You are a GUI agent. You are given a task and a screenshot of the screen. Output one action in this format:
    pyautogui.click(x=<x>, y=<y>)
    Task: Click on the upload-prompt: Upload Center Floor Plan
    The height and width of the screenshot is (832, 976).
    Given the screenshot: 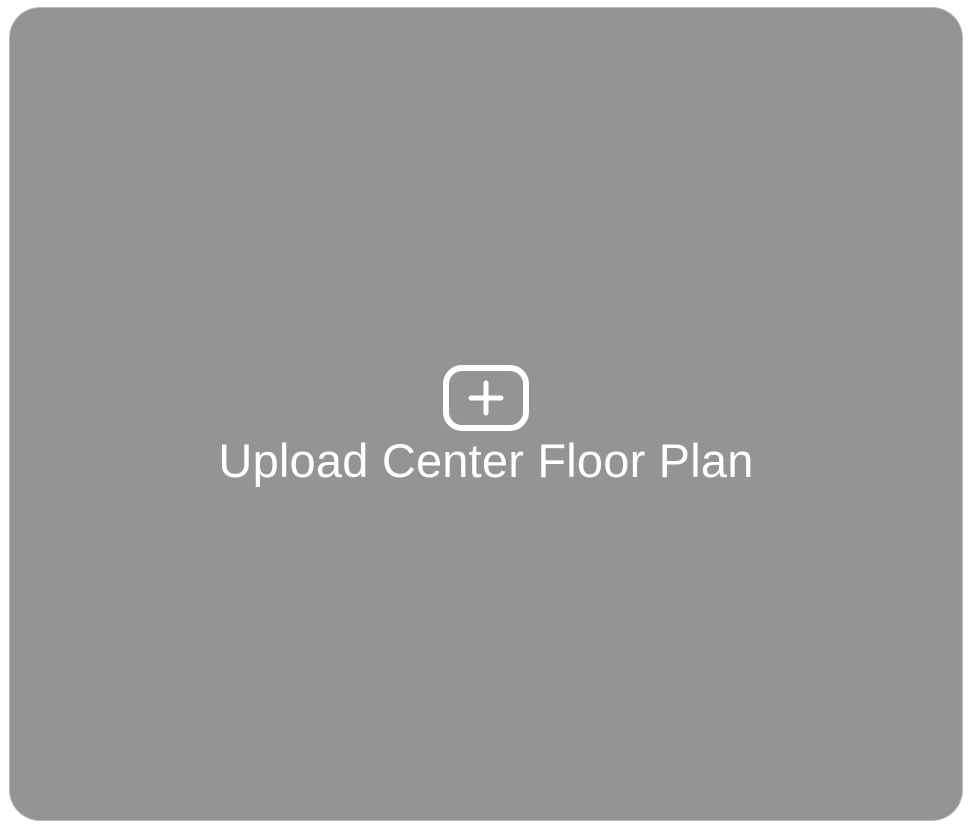 What is the action you would take?
    pyautogui.click(x=485, y=427)
    